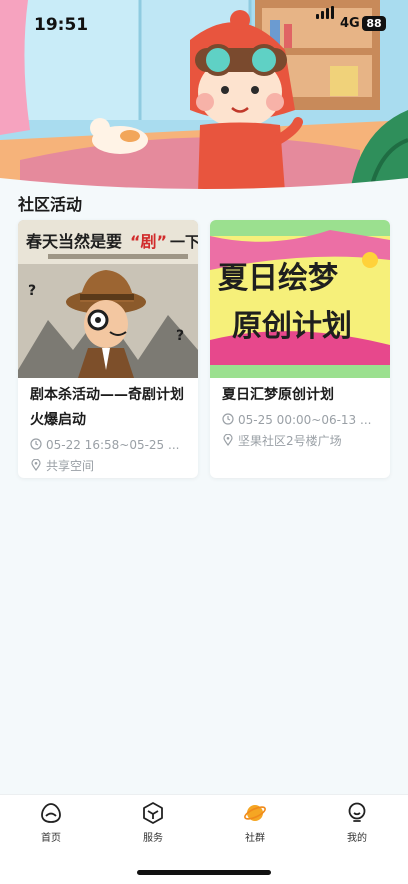  What do you see at coordinates (153, 813) in the screenshot?
I see `service-box-icon` at bounding box center [153, 813].